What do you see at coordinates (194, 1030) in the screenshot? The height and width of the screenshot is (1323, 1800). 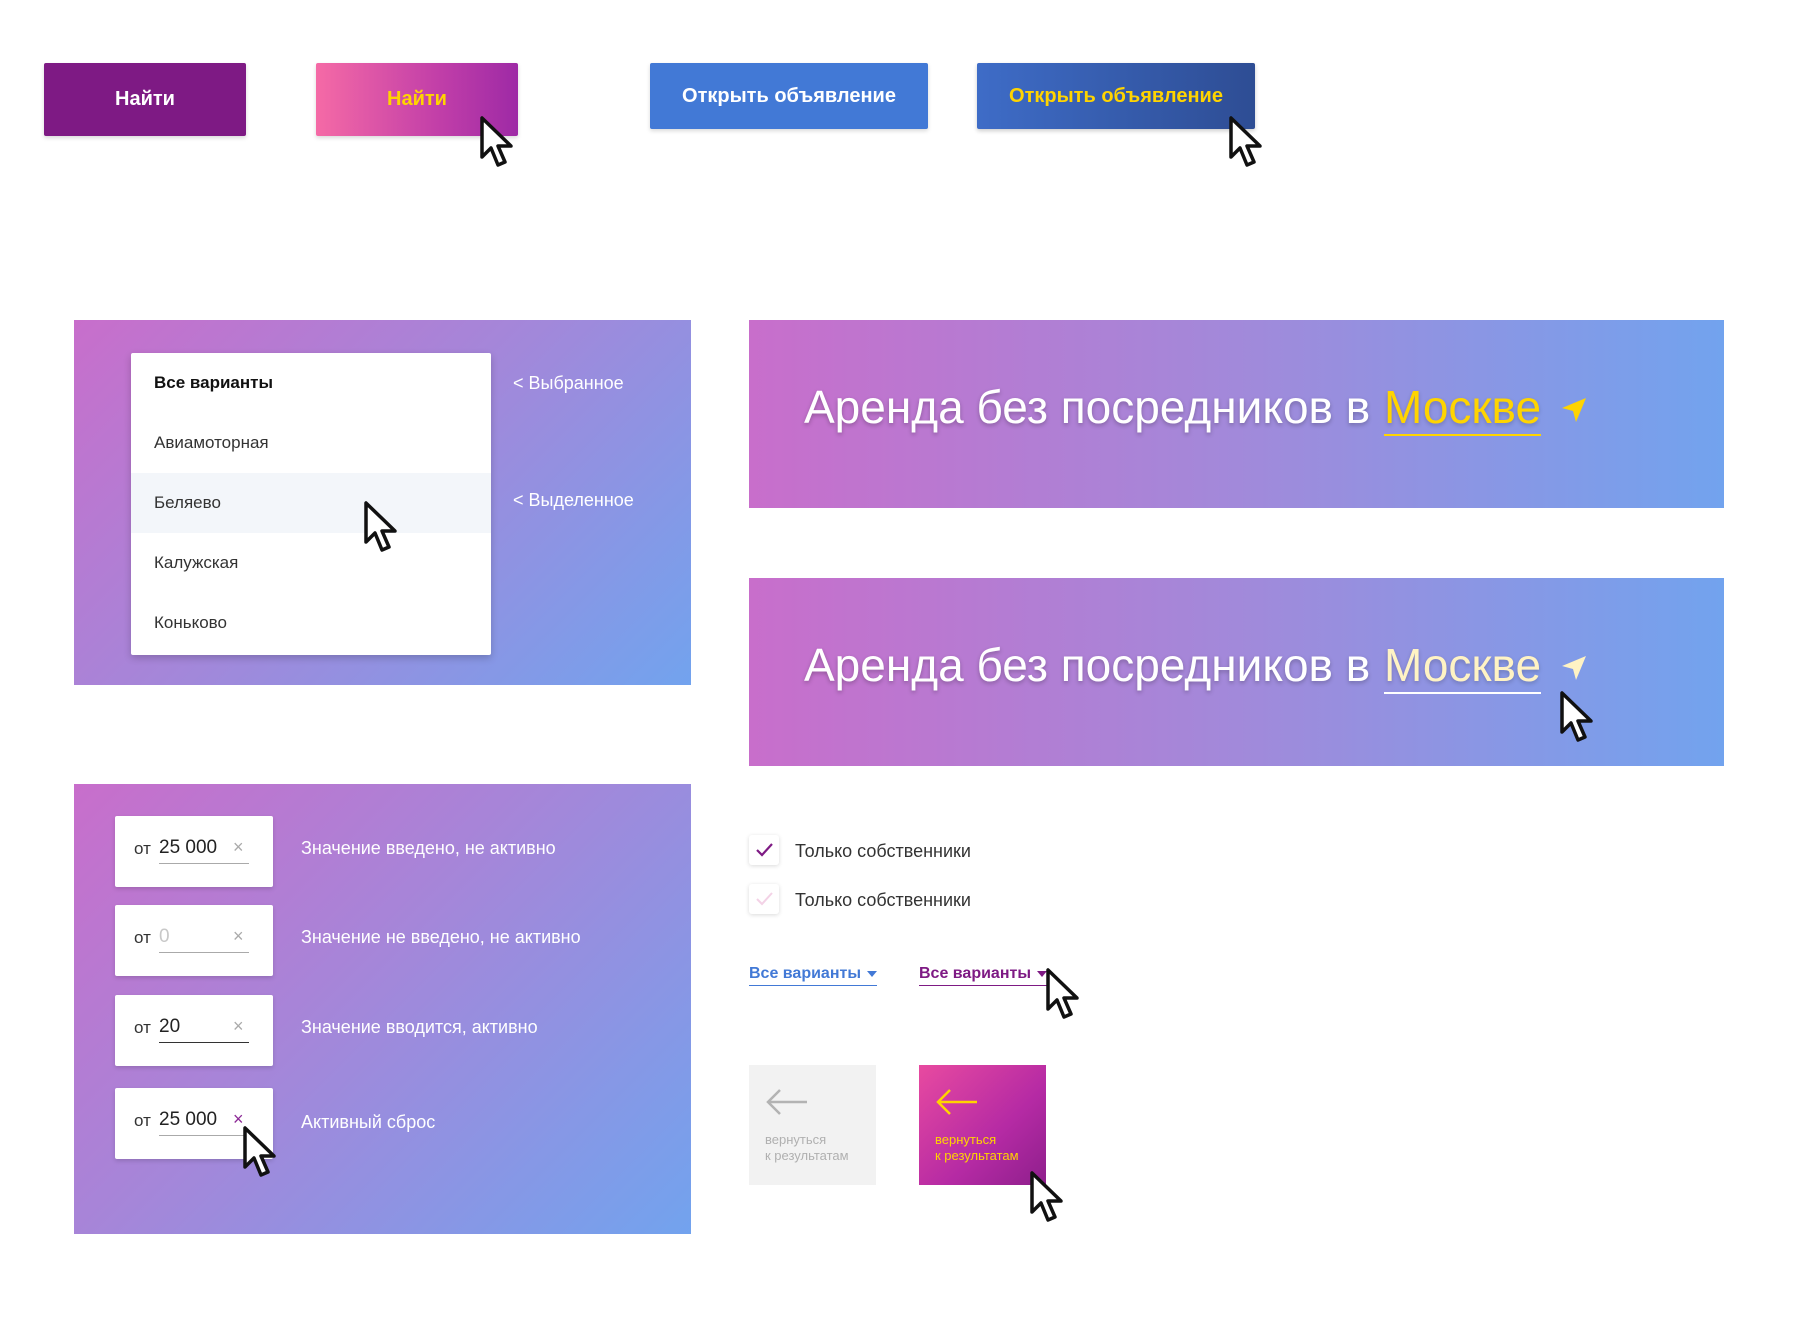 I see `price-from-field-active: от 20 ×` at bounding box center [194, 1030].